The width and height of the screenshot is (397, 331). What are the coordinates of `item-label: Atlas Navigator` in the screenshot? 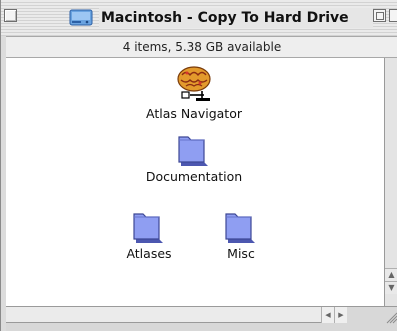 It's located at (193, 113).